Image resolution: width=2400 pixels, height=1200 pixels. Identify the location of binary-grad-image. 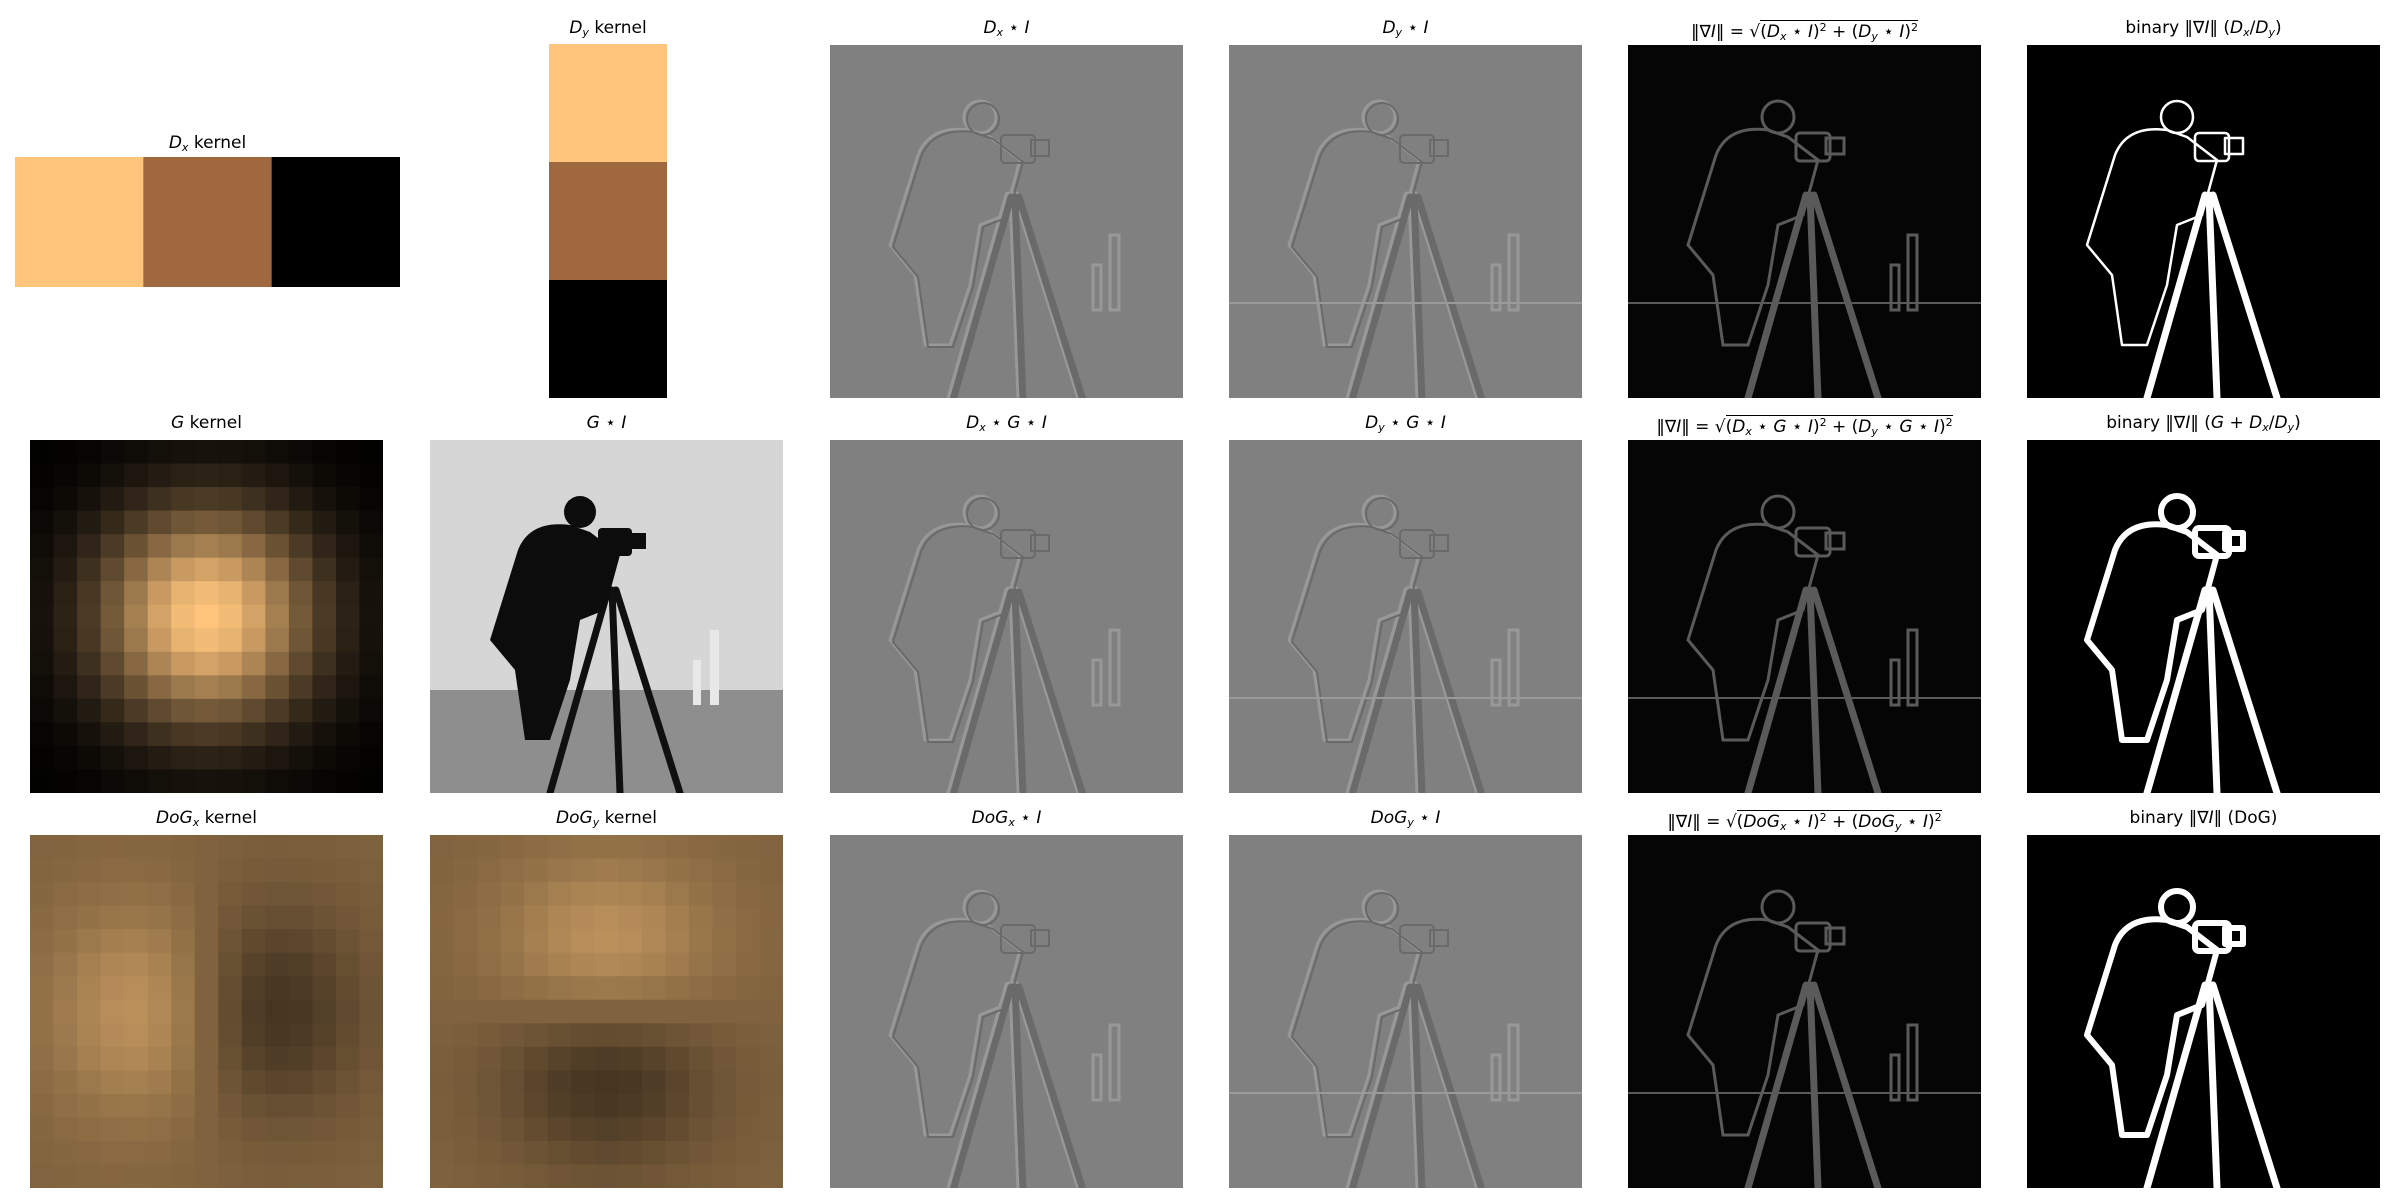
(2203, 221).